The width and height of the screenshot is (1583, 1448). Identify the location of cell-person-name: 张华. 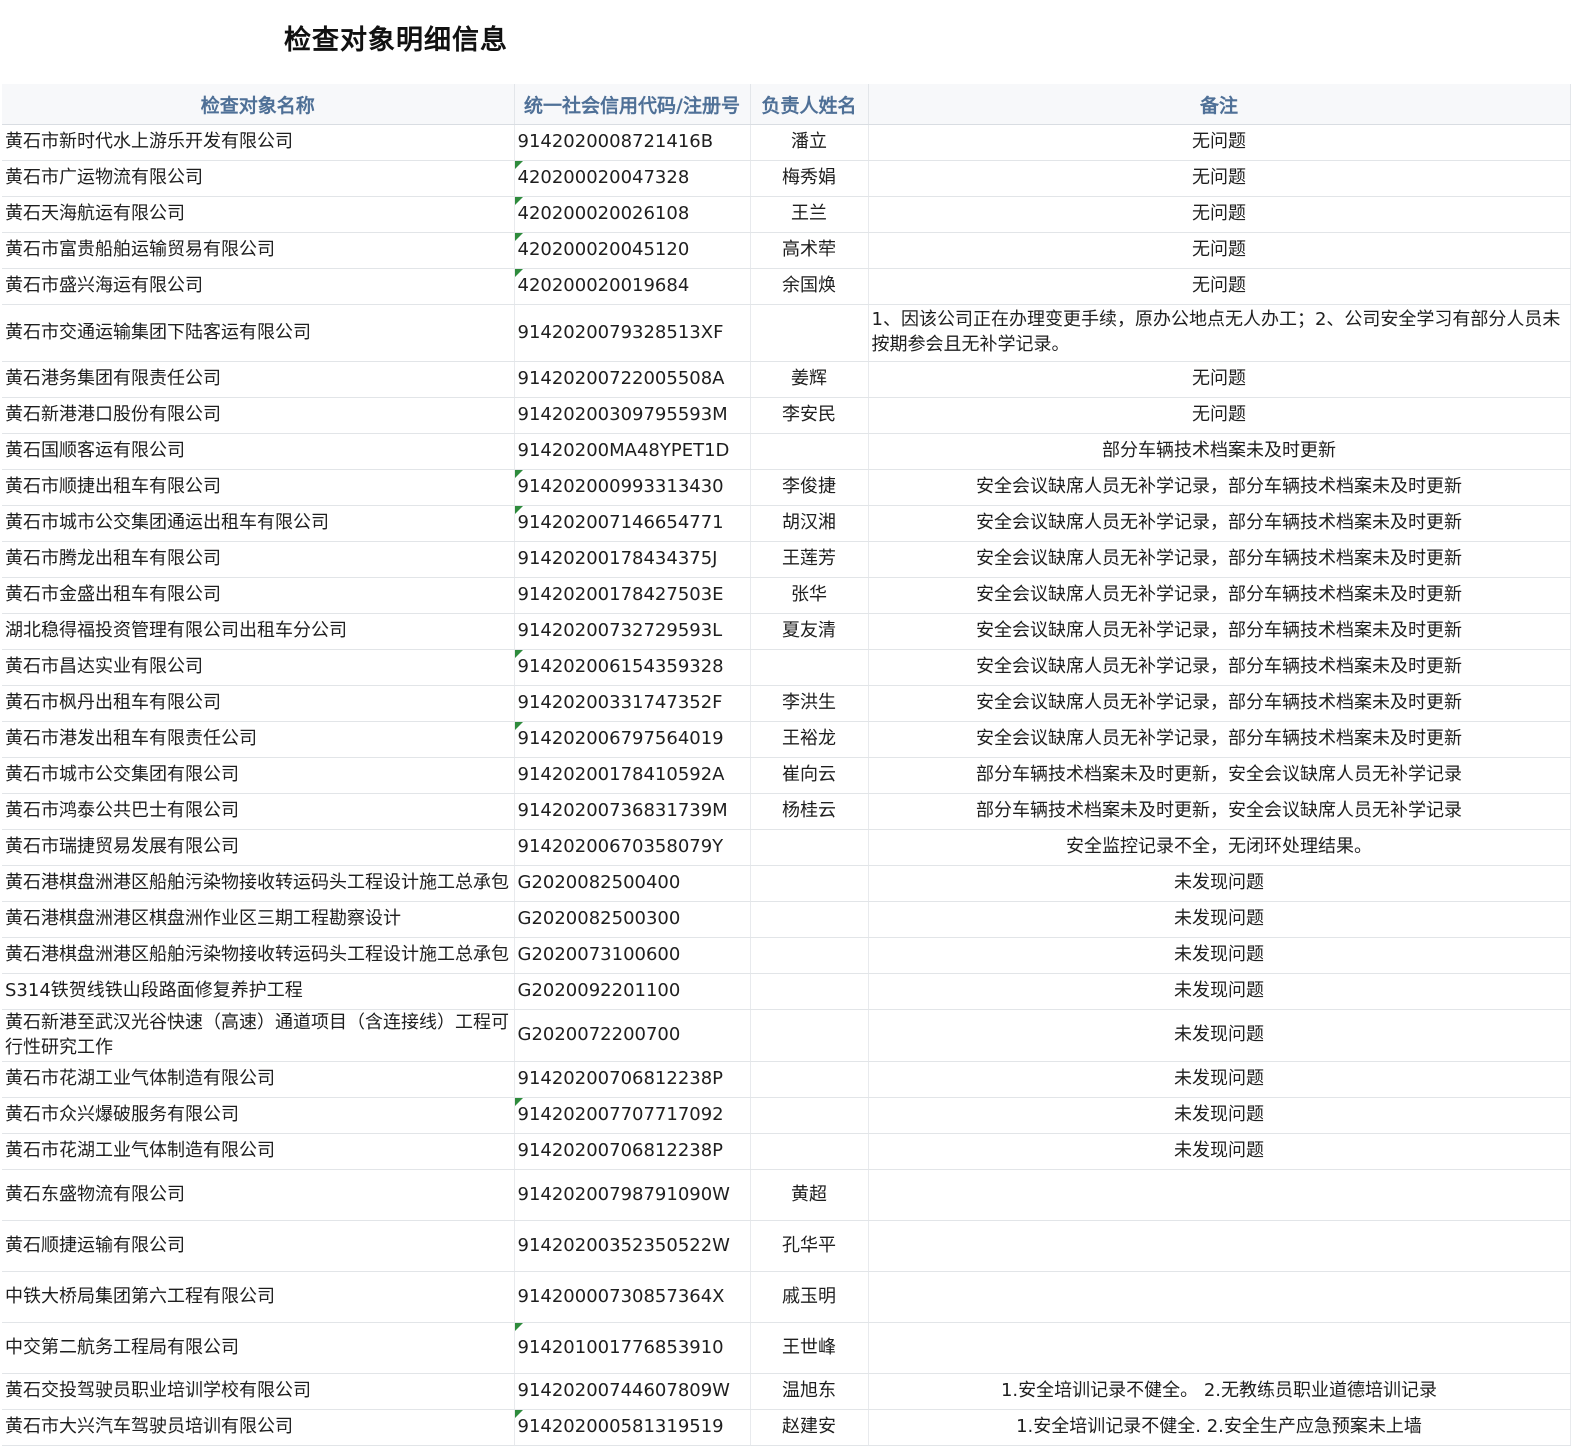
(809, 595).